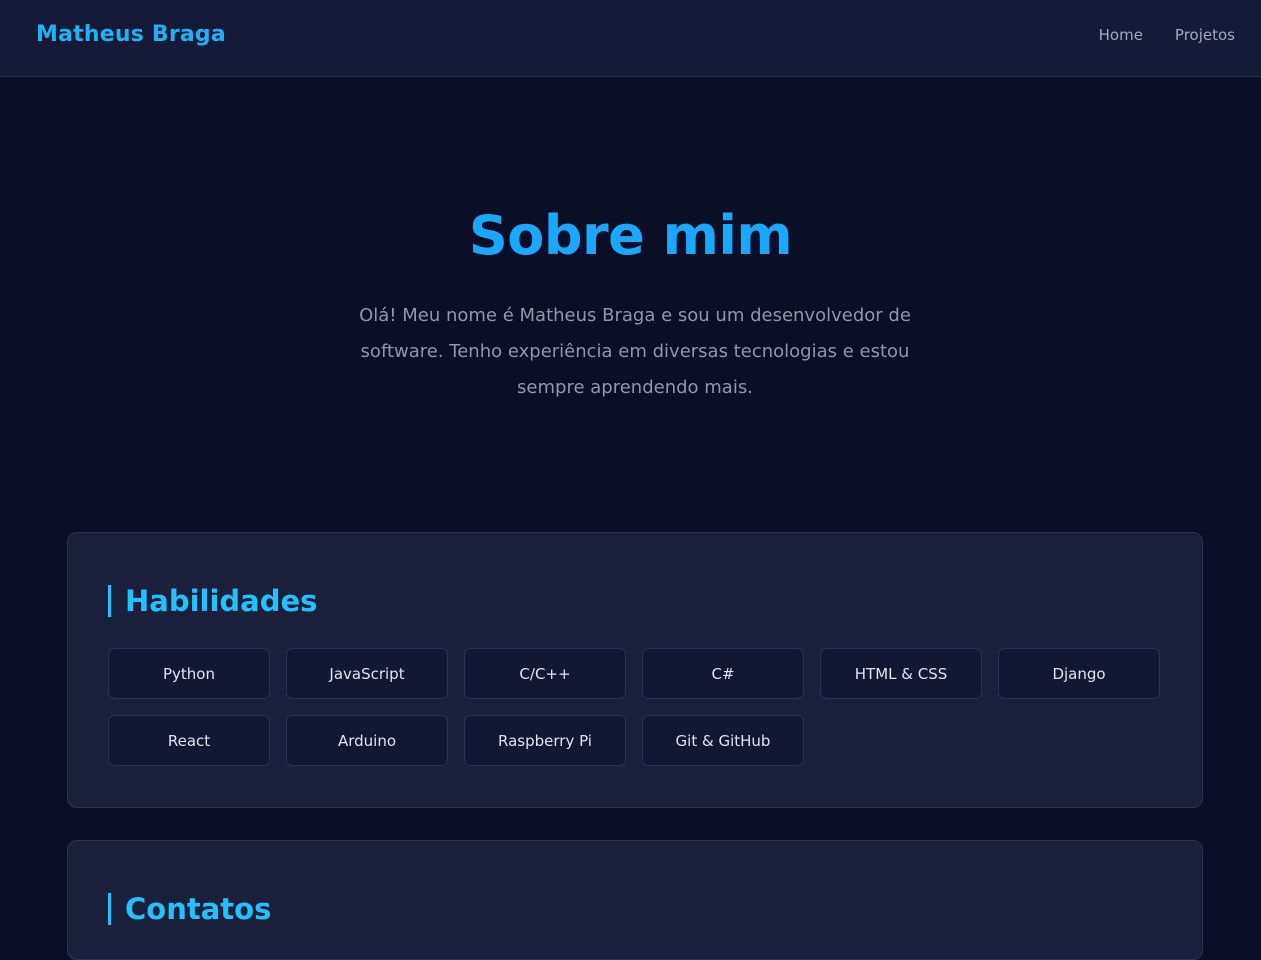 This screenshot has width=1261, height=960. Describe the element at coordinates (545, 740) in the screenshot. I see `skill-raspberry-pi: Raspberry Pi` at that location.